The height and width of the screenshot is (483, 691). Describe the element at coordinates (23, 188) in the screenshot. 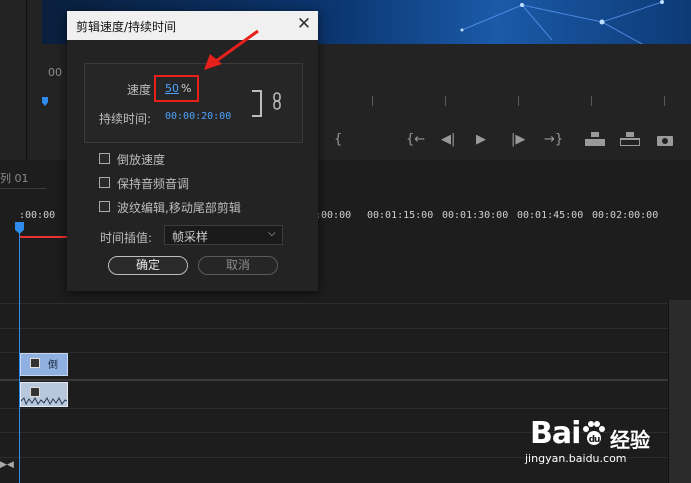

I see `tab-underline` at that location.